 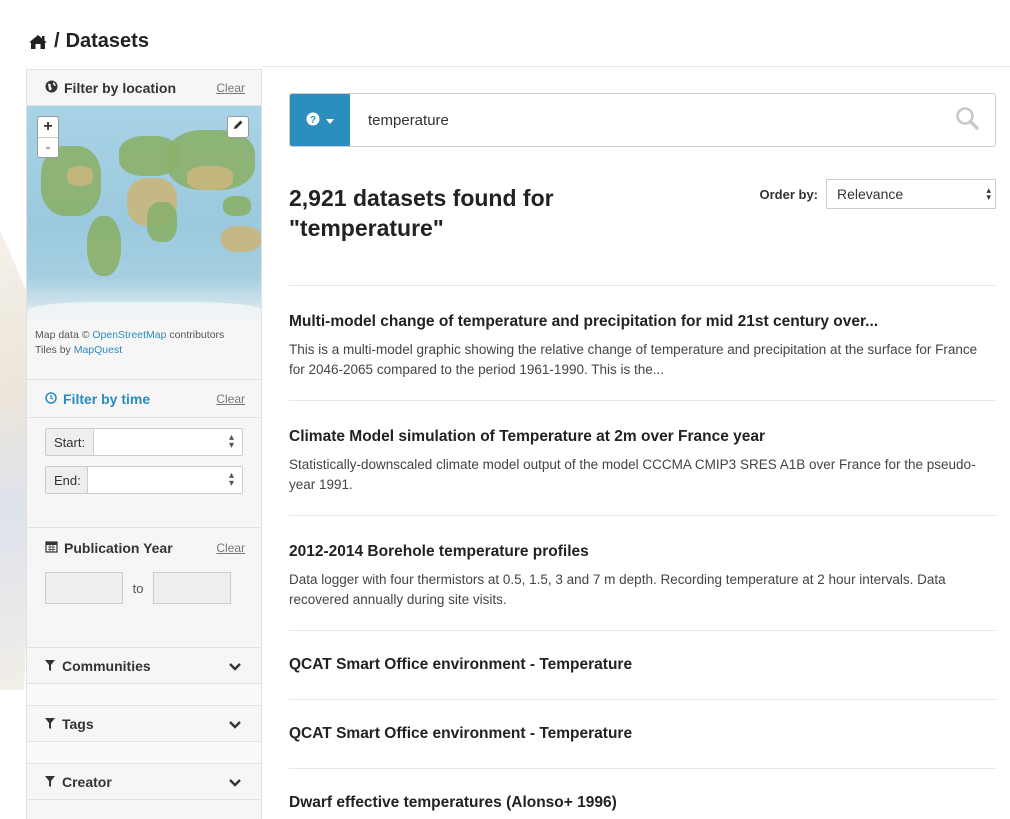 I want to click on home-icon, so click(x=38, y=42).